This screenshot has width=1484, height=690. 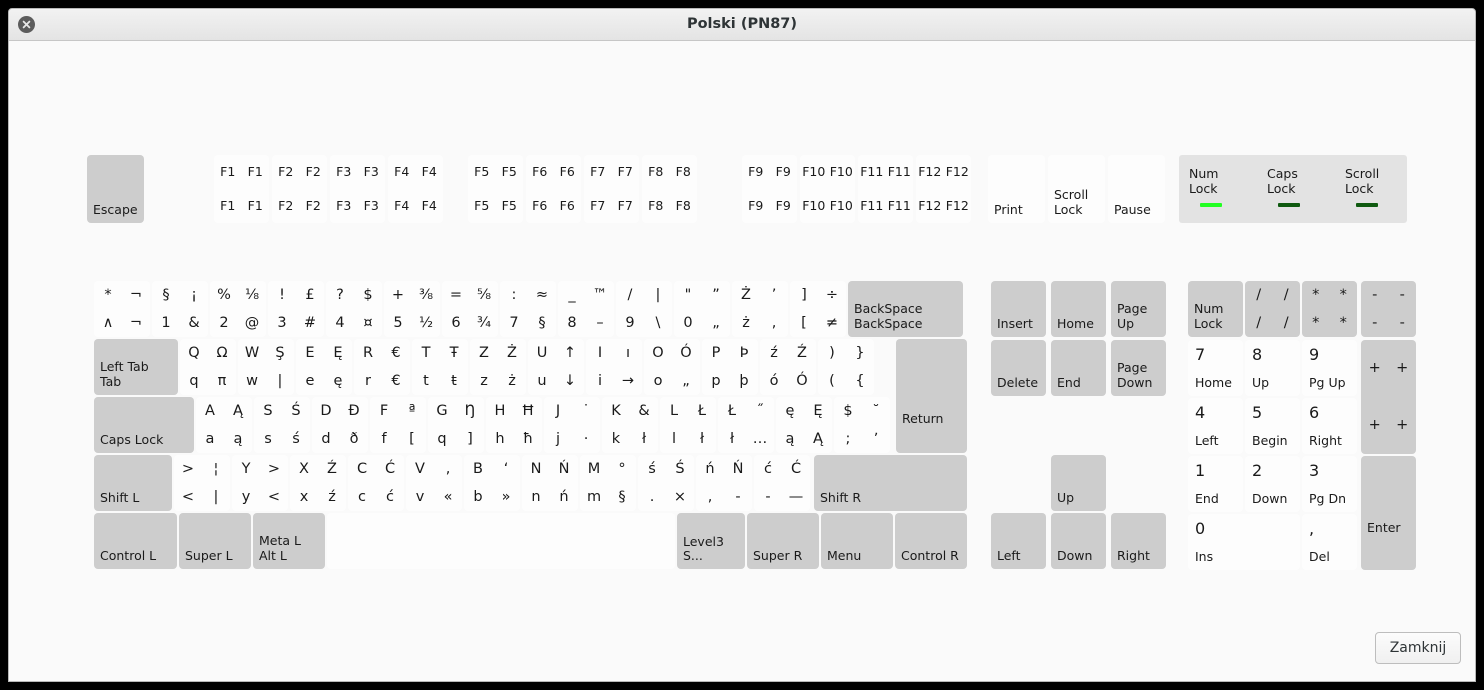 What do you see at coordinates (260, 483) in the screenshot?
I see `key-y: Y > y <` at bounding box center [260, 483].